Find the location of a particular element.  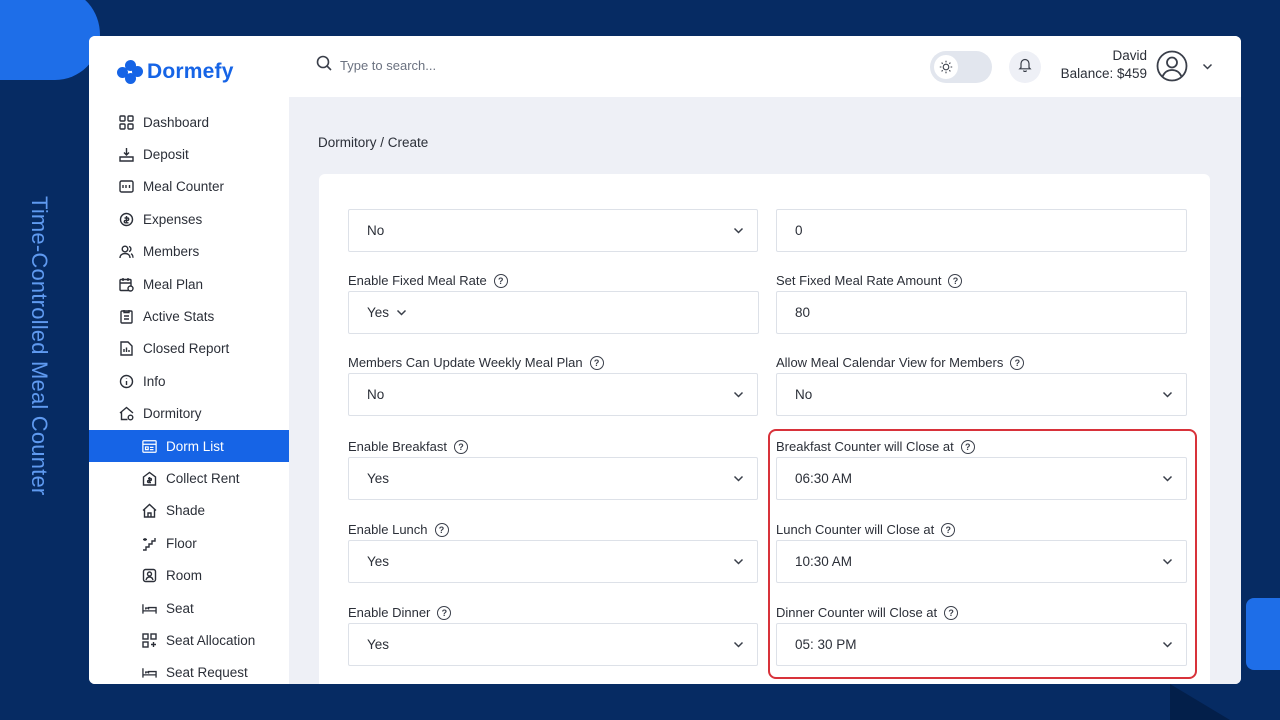

sidebar-item-shade: Shade is located at coordinates (189, 511).